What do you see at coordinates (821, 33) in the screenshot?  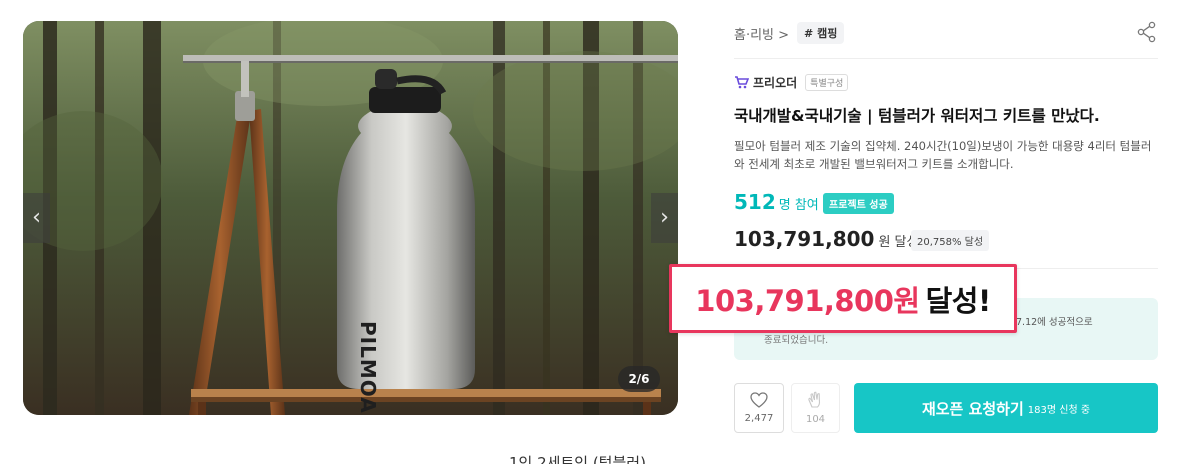 I see `category-tag: # 캠핑` at bounding box center [821, 33].